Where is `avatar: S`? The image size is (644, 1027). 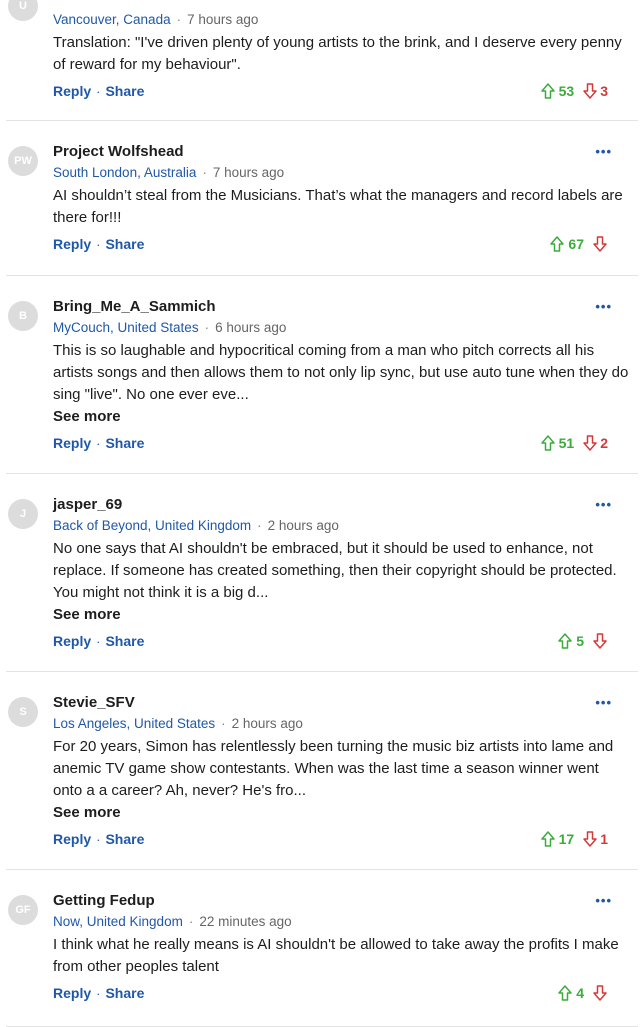
avatar: S is located at coordinates (23, 712).